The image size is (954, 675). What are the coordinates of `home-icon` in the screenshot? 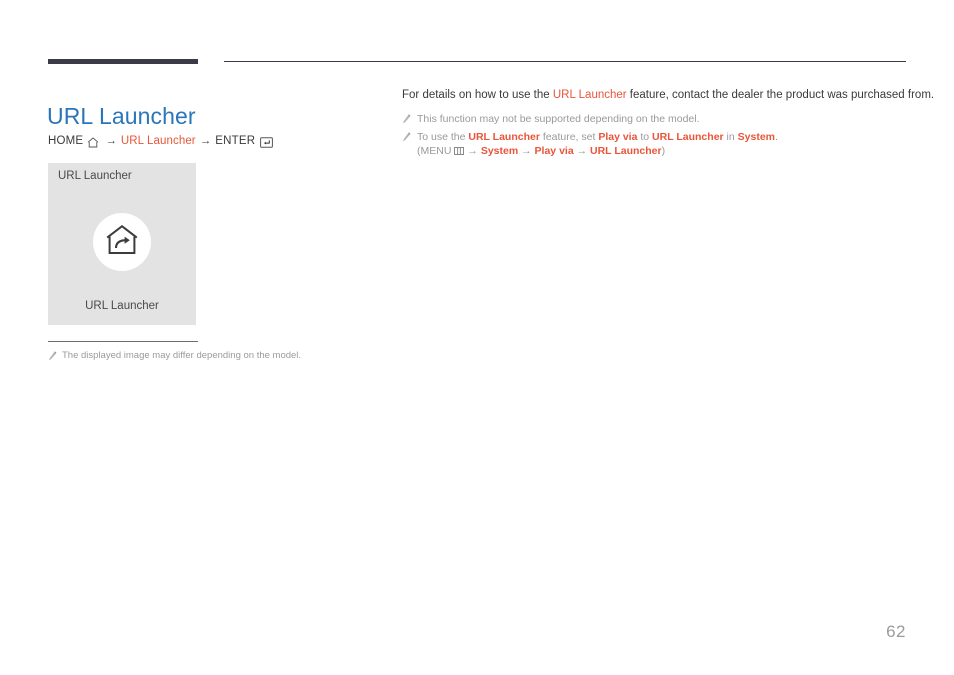 It's located at (93, 142).